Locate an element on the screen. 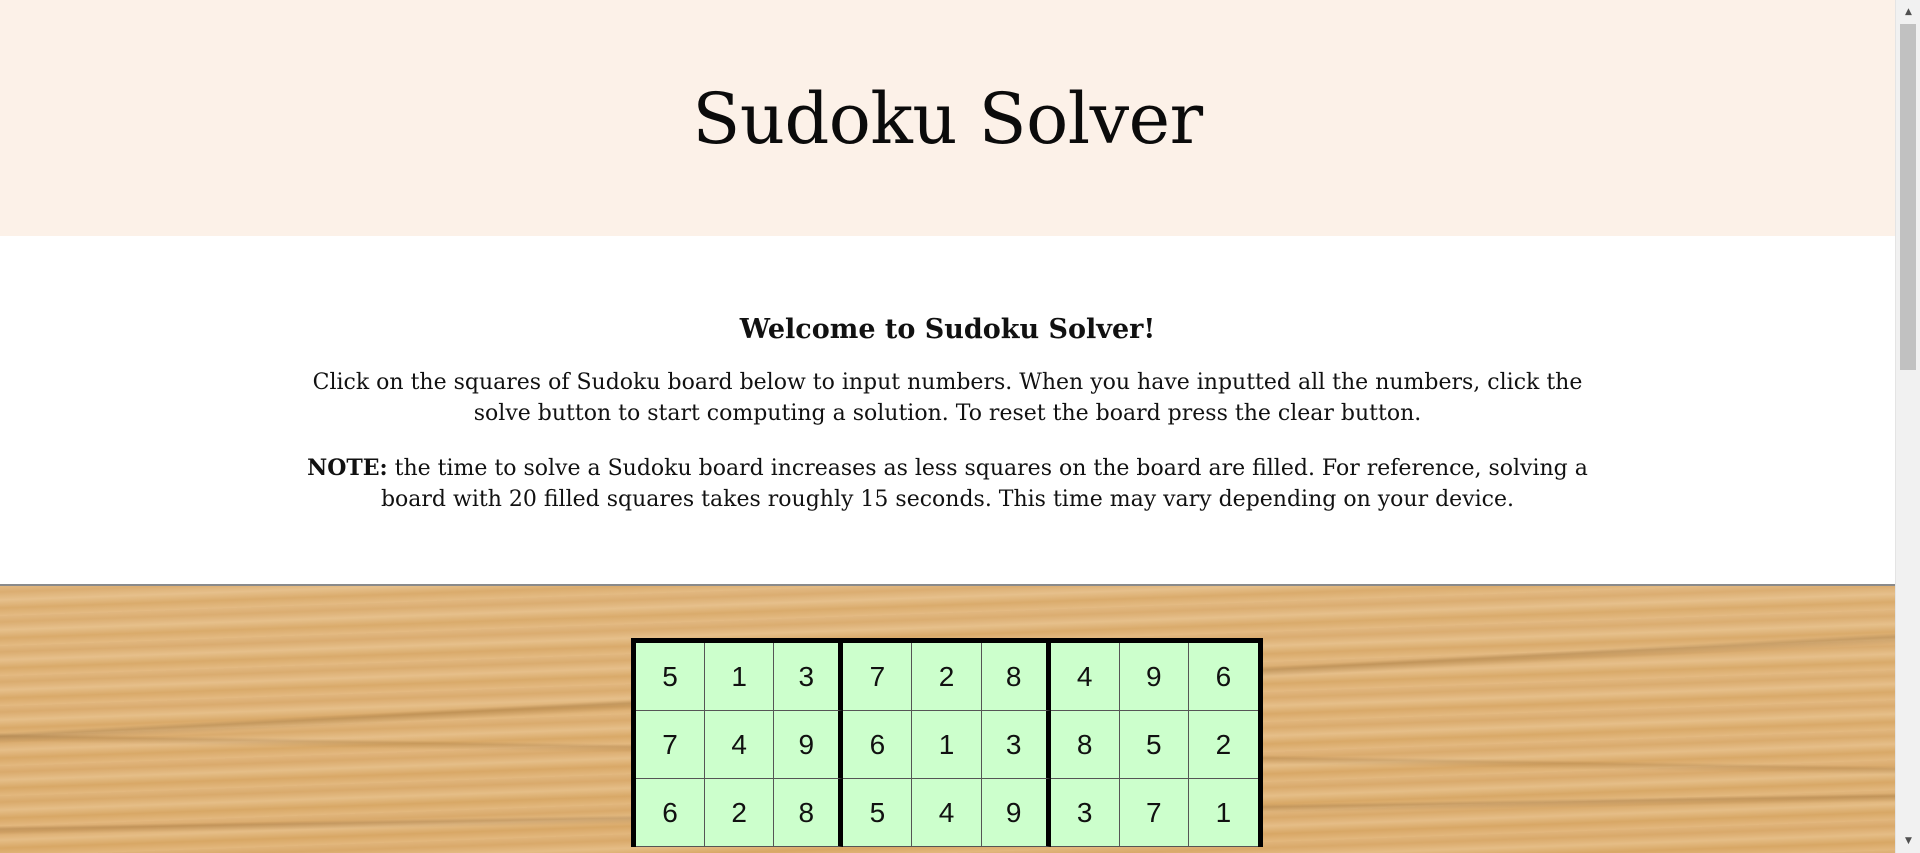  welcome-heading: Welcome to Sudoku Solver! is located at coordinates (947, 329).